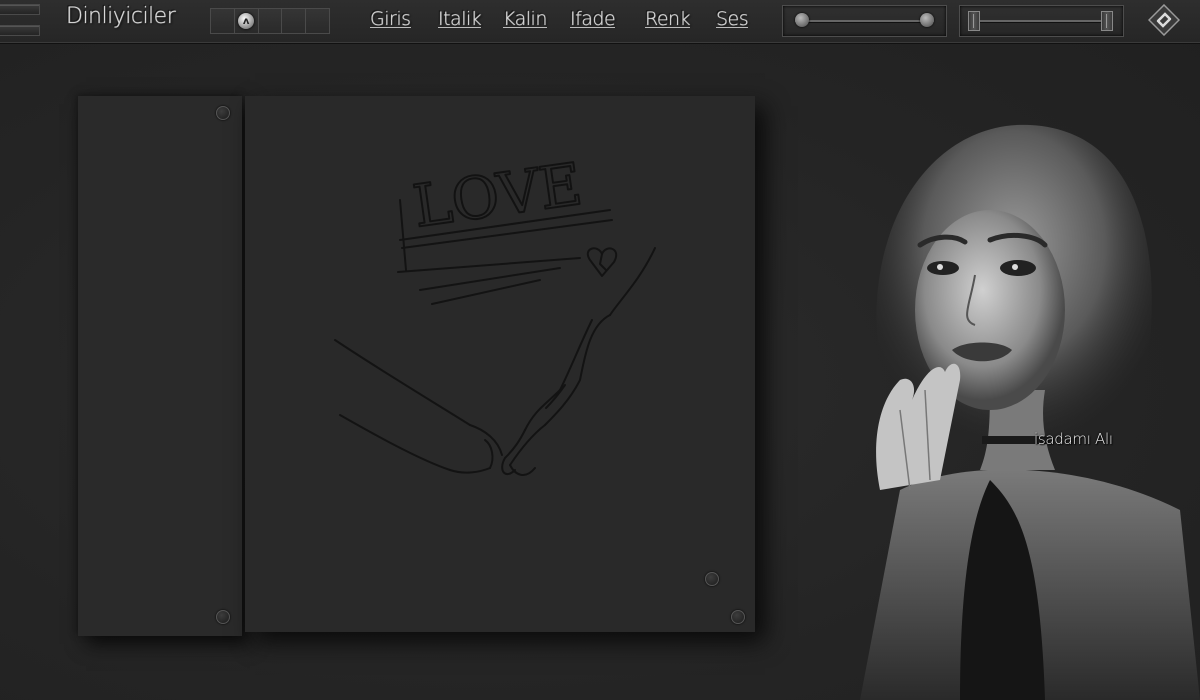 Image resolution: width=1200 pixels, height=700 pixels. I want to click on nav-link-ifade: Ifade, so click(593, 19).